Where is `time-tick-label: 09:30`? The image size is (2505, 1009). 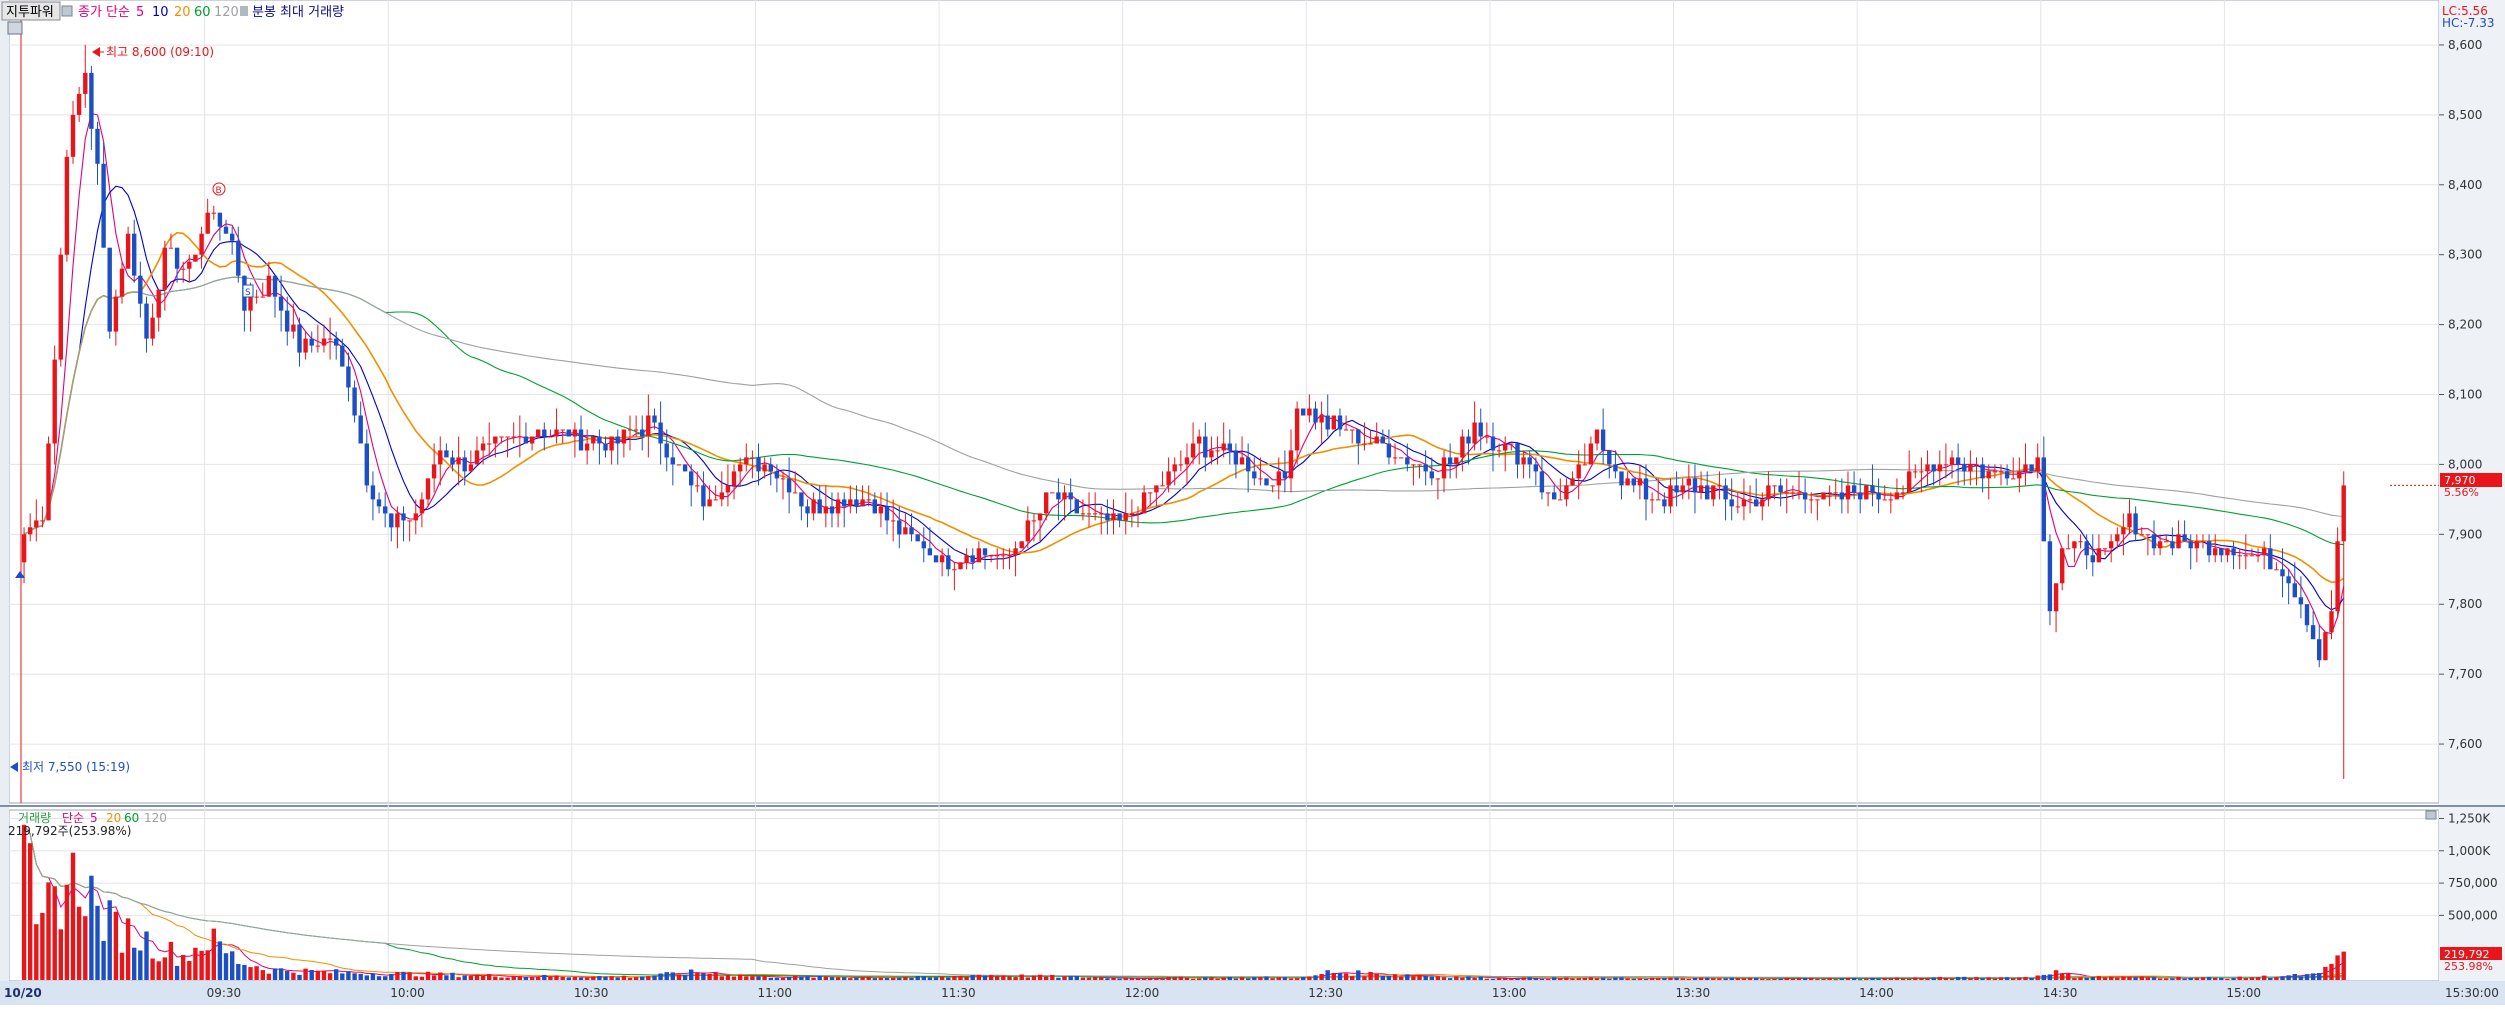 time-tick-label: 09:30 is located at coordinates (224, 993).